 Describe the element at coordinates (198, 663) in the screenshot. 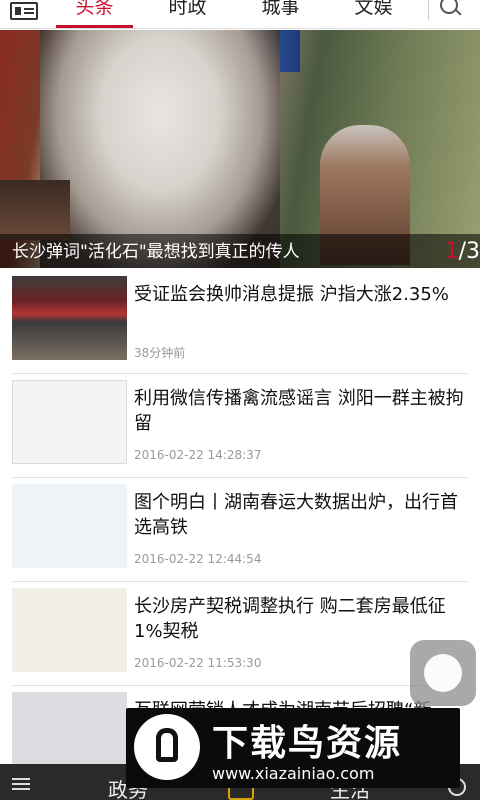

I see `news-time: 2016-02-22 11:53:30` at that location.